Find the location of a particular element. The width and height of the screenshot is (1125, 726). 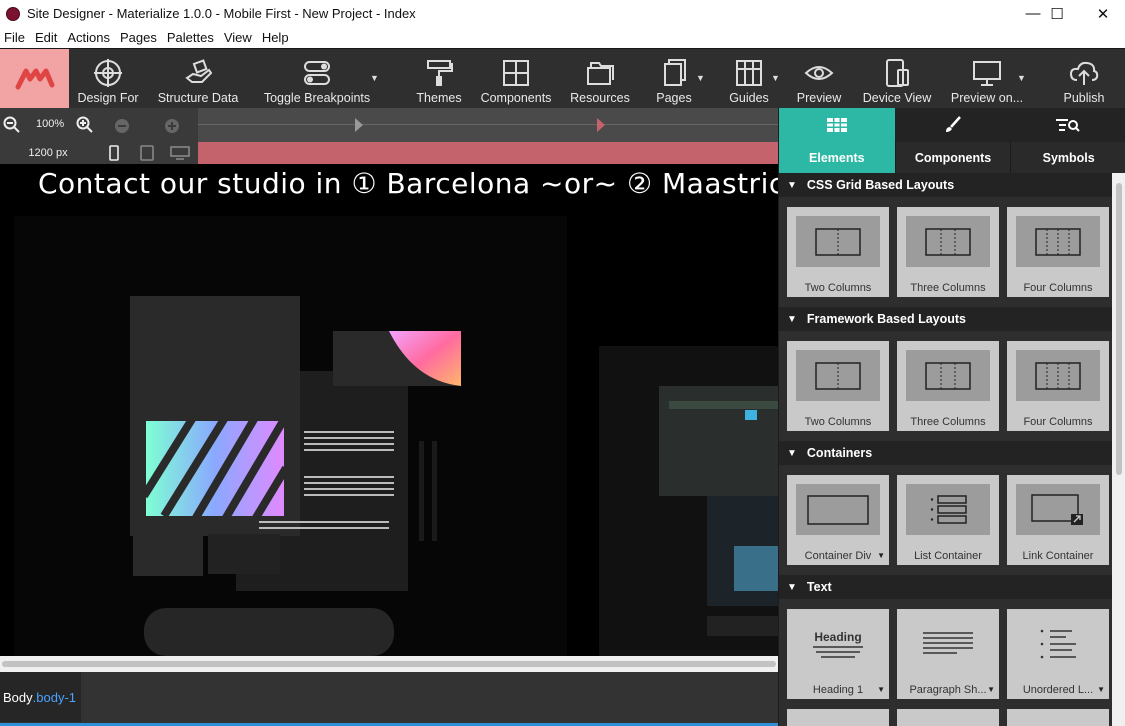

breakpoints-caret-icon: ▼ is located at coordinates (374, 78).